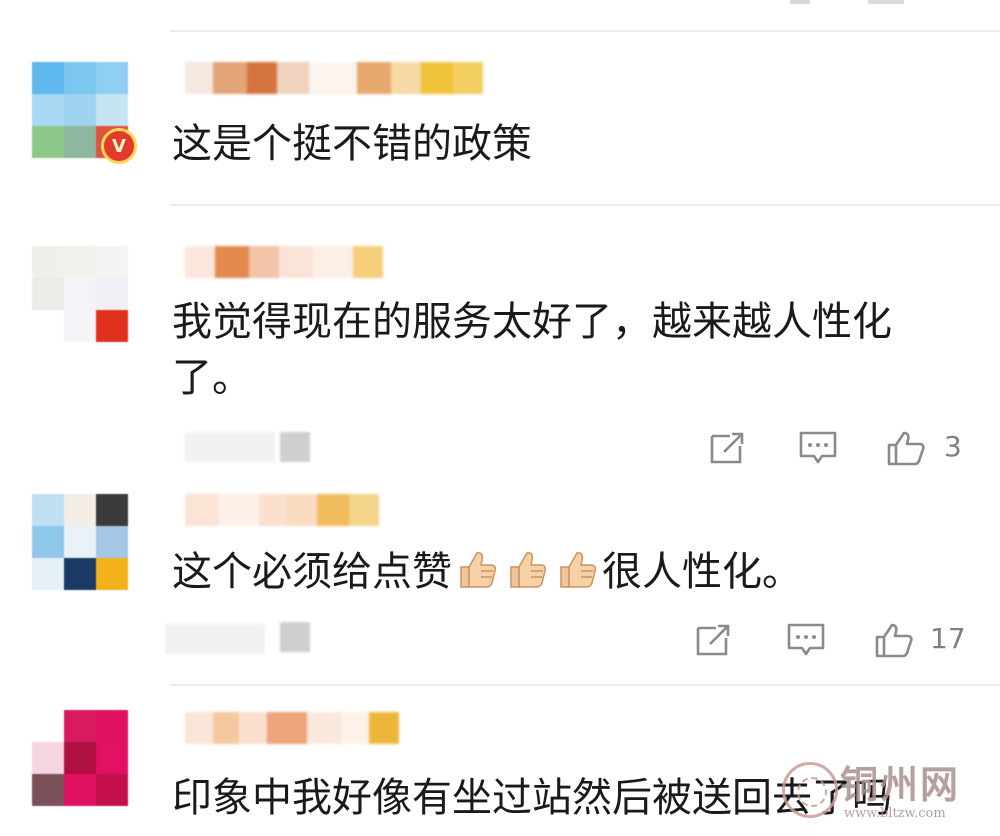 The image size is (1000, 836). What do you see at coordinates (702, 572) in the screenshot?
I see `comment-text-after: 很人性化。` at bounding box center [702, 572].